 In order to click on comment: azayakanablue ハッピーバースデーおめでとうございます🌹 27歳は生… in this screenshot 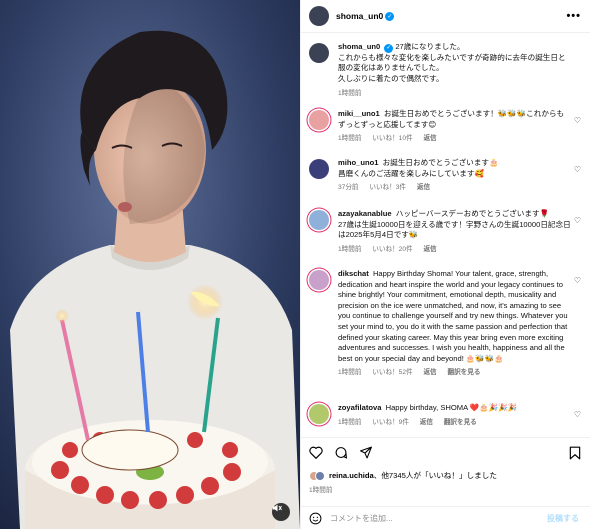, I will do `click(446, 232)`.